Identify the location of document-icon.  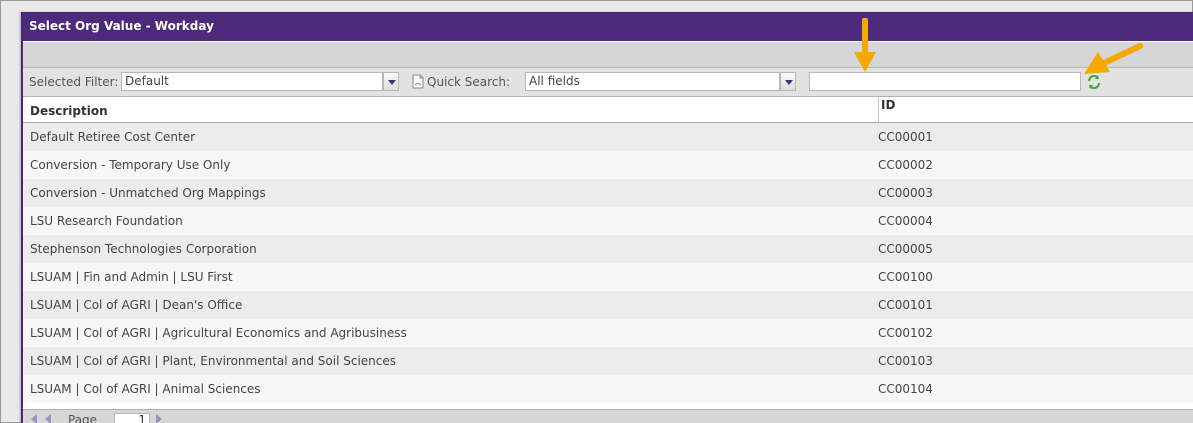
(418, 81).